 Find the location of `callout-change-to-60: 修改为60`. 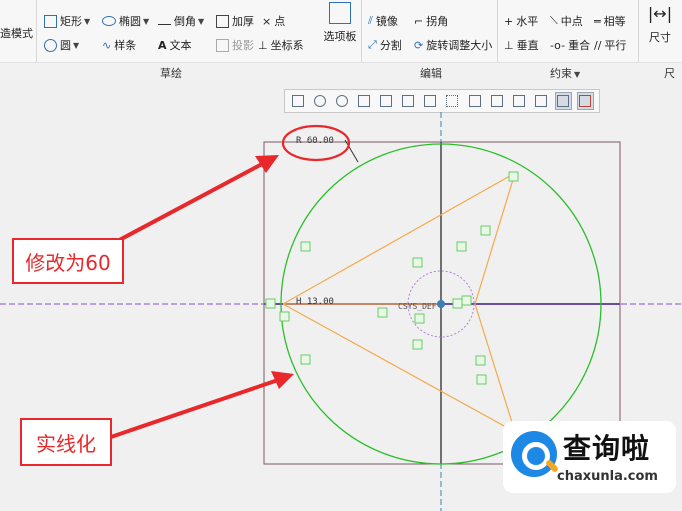

callout-change-to-60: 修改为60 is located at coordinates (68, 261).